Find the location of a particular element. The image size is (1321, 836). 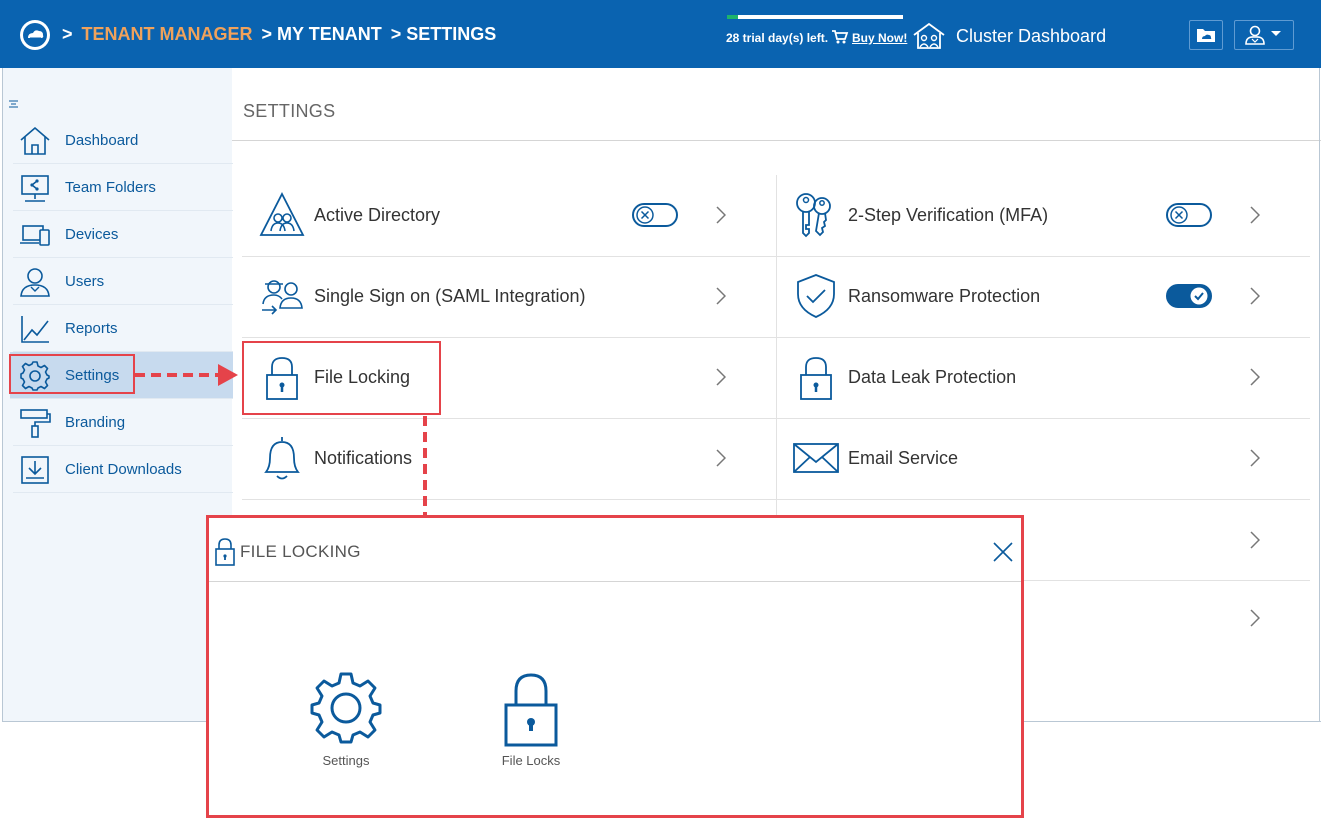

dialog-item-file-locks: File Locks is located at coordinates (531, 719).